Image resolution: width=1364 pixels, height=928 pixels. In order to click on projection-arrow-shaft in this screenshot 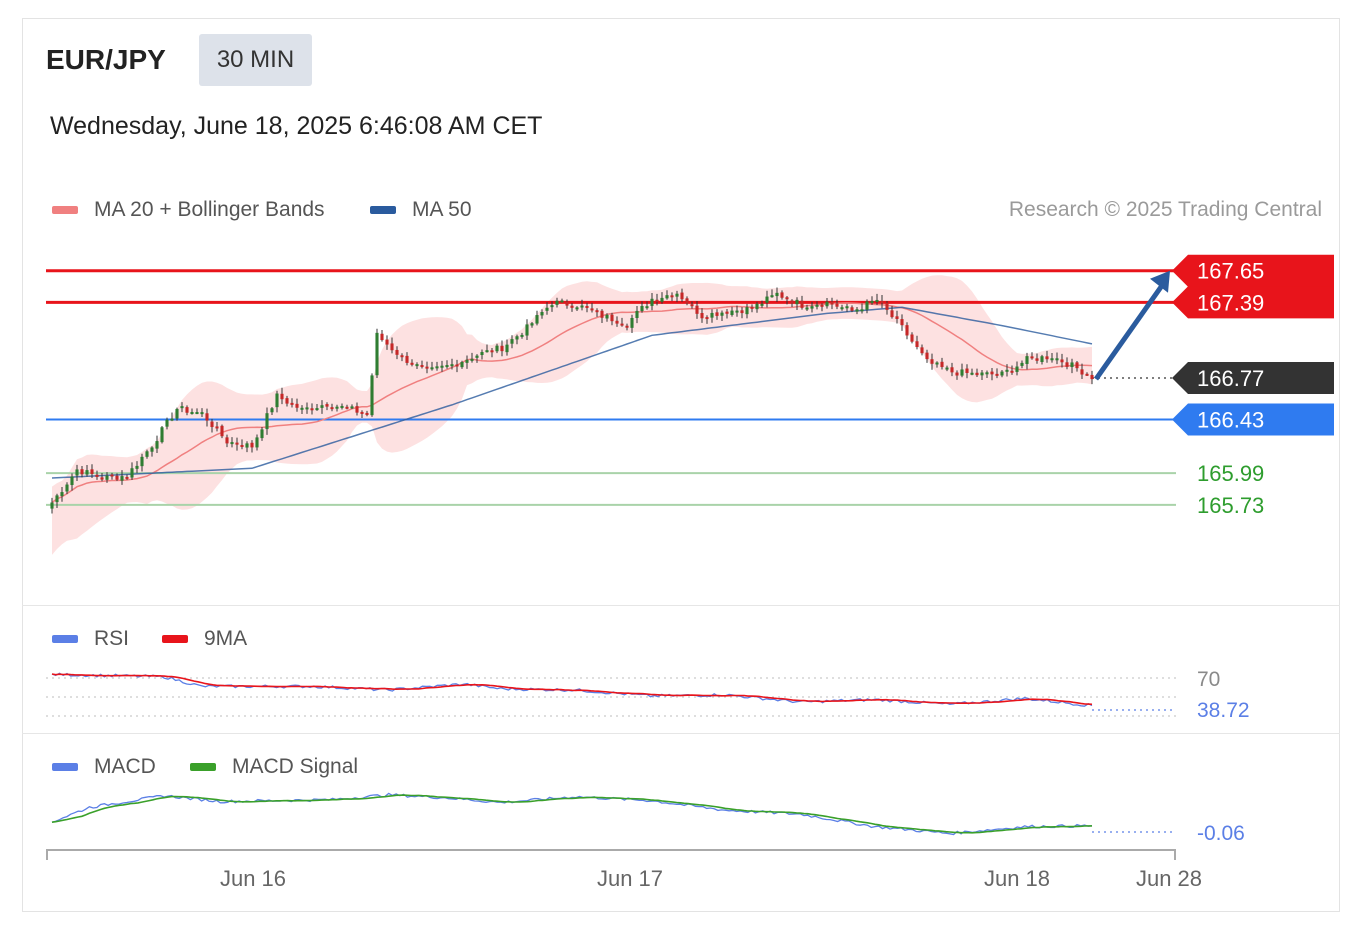, I will do `click(1130, 331)`.